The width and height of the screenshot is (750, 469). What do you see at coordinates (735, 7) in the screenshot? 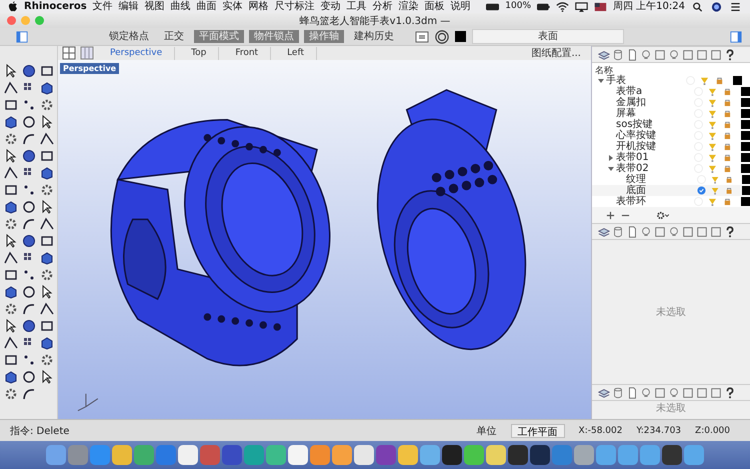
I see `list-icon` at bounding box center [735, 7].